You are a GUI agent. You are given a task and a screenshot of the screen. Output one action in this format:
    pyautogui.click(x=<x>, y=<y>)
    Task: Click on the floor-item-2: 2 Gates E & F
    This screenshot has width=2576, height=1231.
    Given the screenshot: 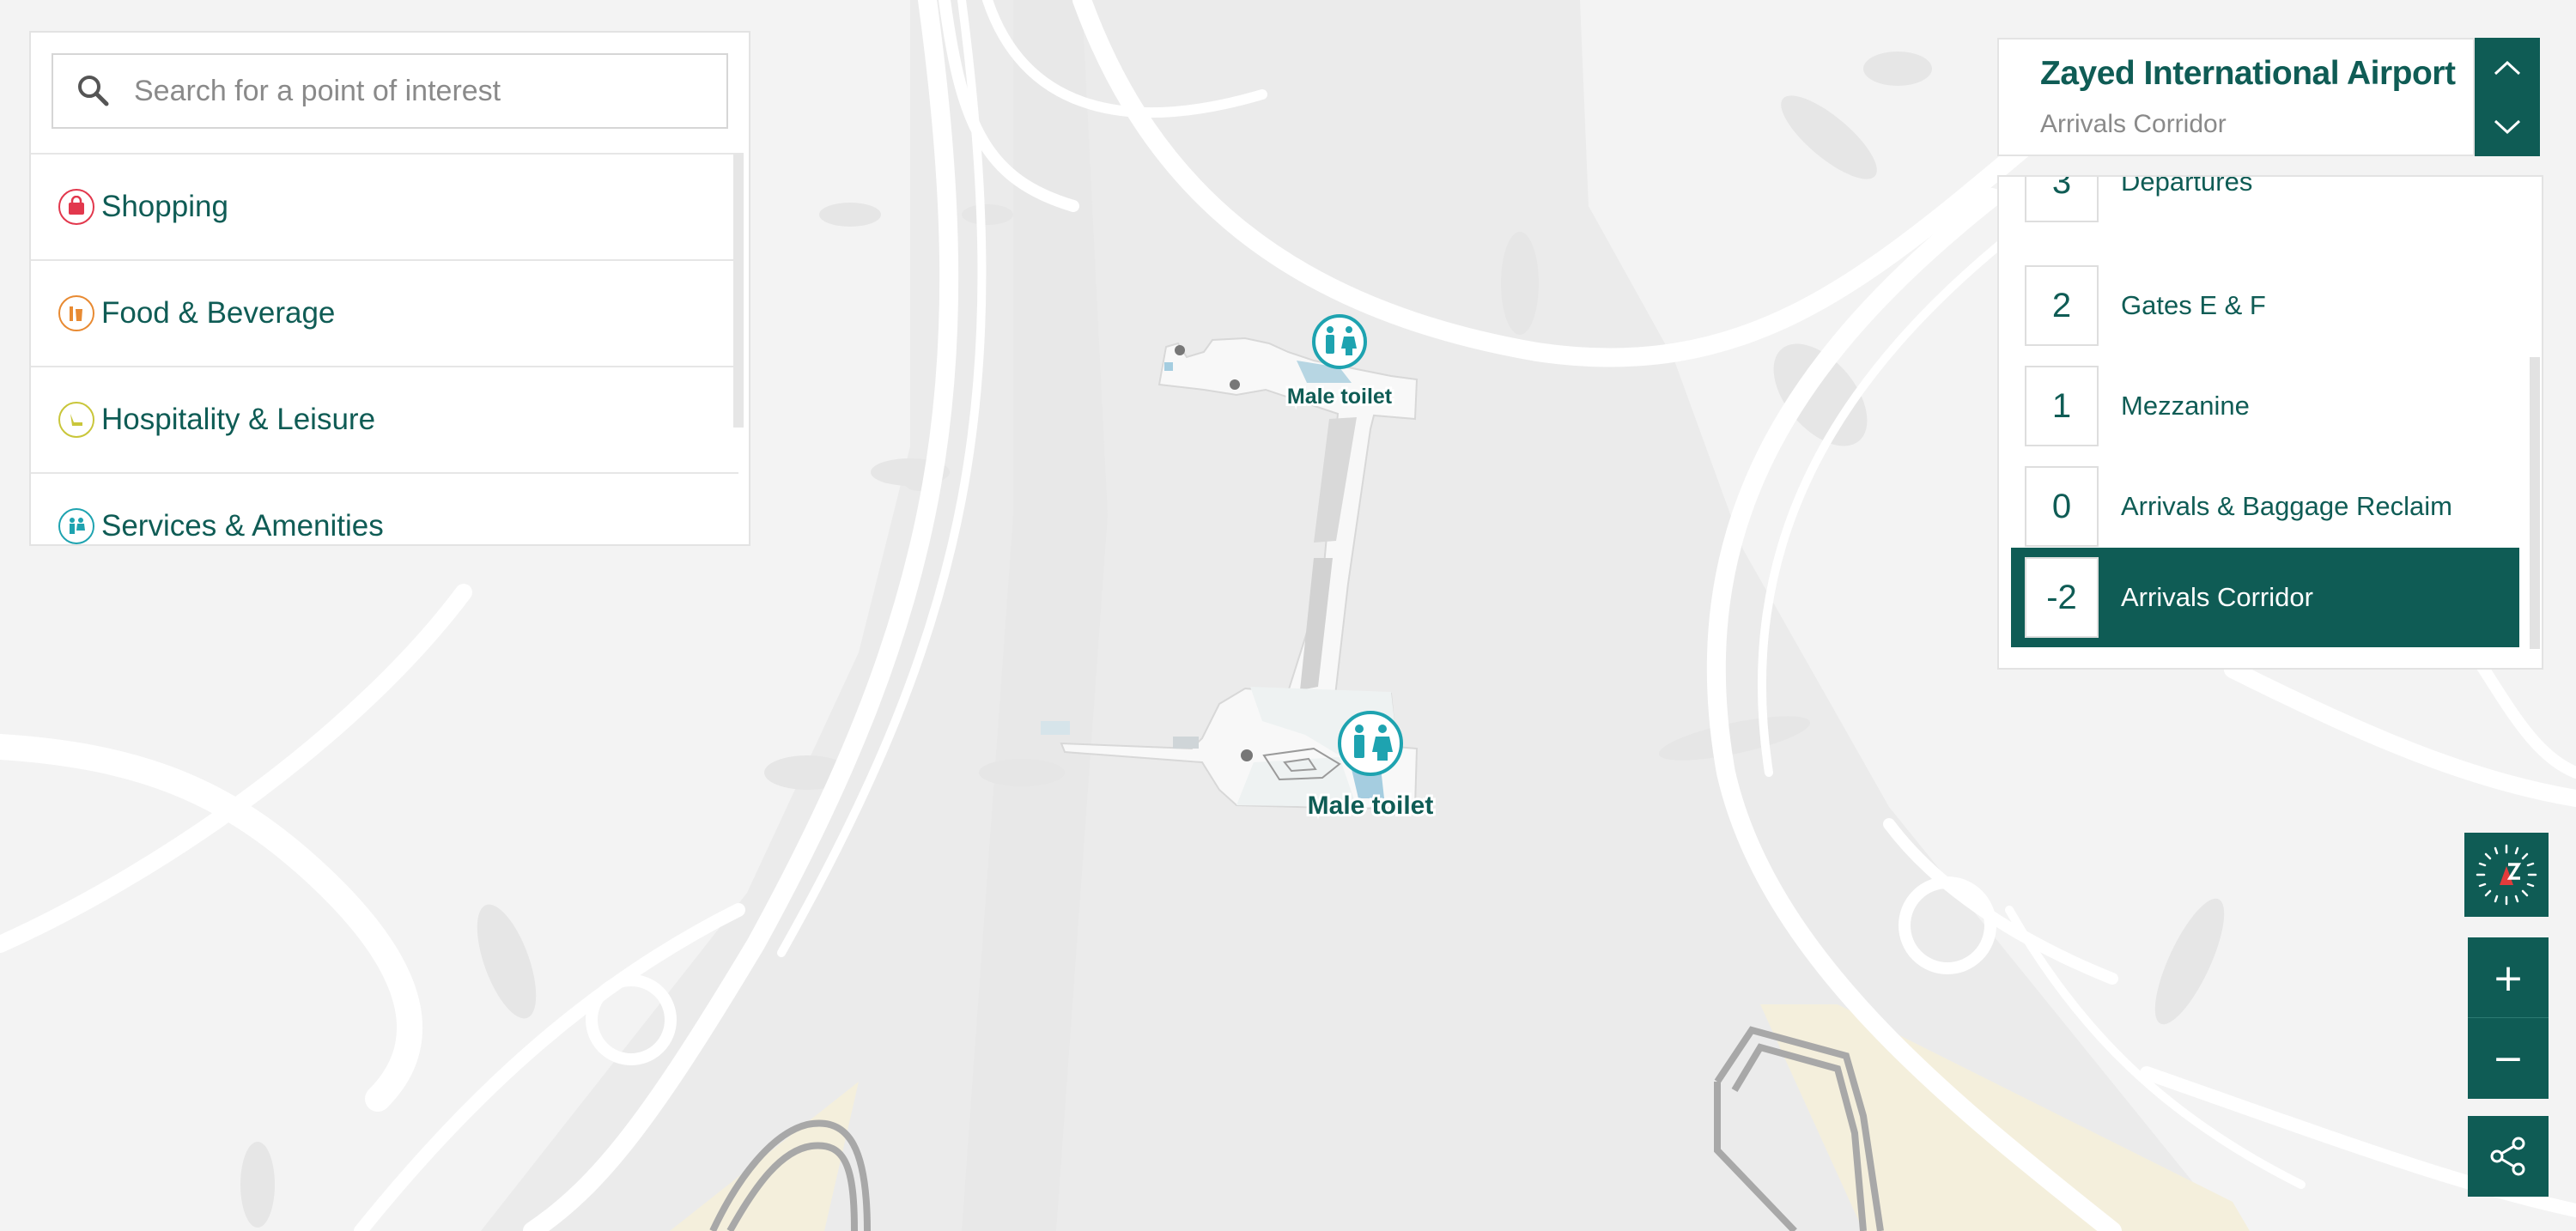 What is the action you would take?
    pyautogui.click(x=2265, y=305)
    